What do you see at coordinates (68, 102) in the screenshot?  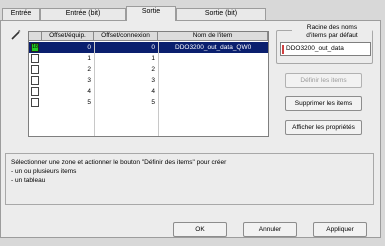 I see `cell-offset-equip: 5` at bounding box center [68, 102].